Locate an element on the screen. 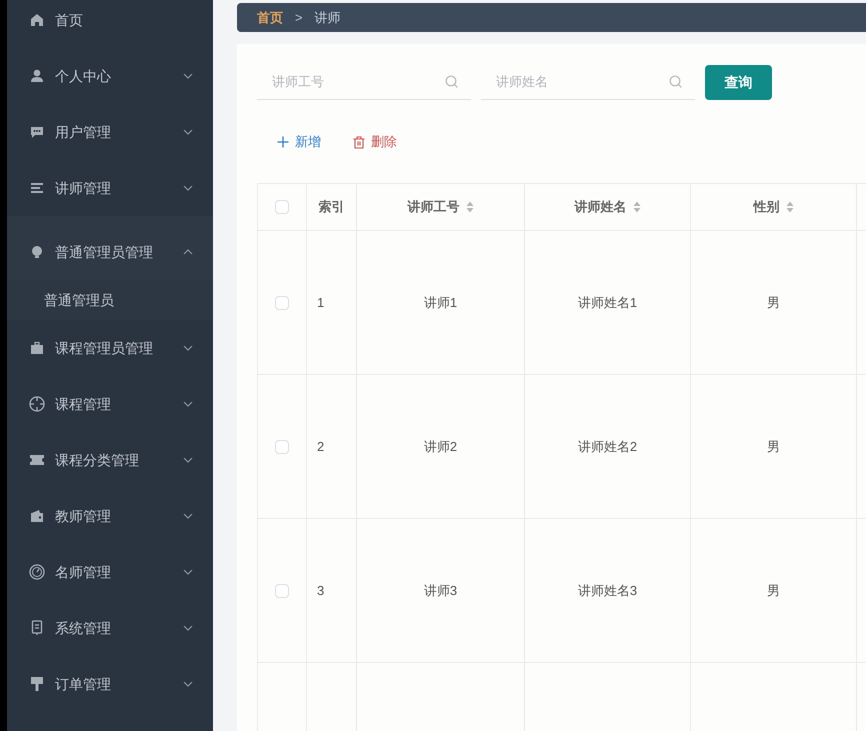  menu-label: 课程管理员管理 is located at coordinates (104, 348).